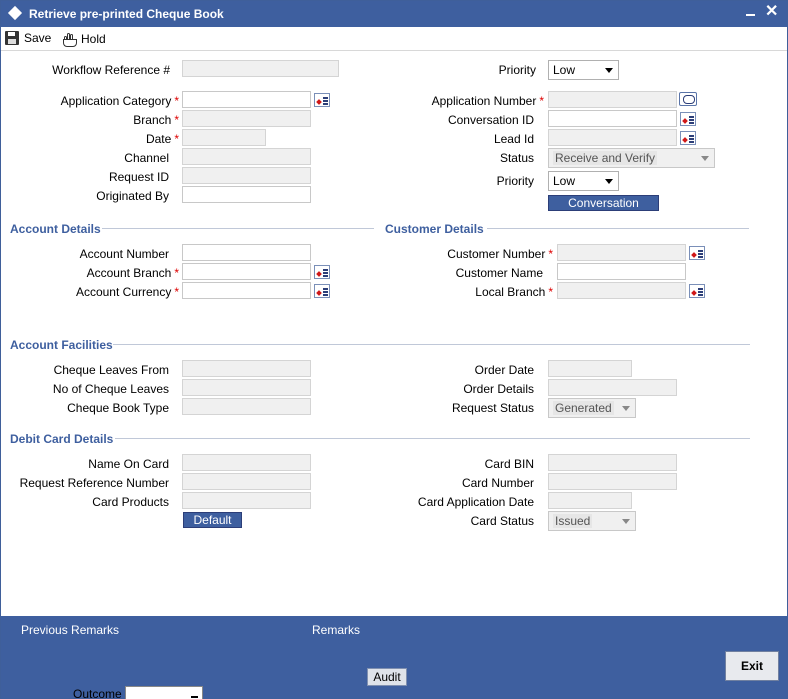 This screenshot has width=788, height=699. I want to click on priority-select: Low, so click(583, 70).